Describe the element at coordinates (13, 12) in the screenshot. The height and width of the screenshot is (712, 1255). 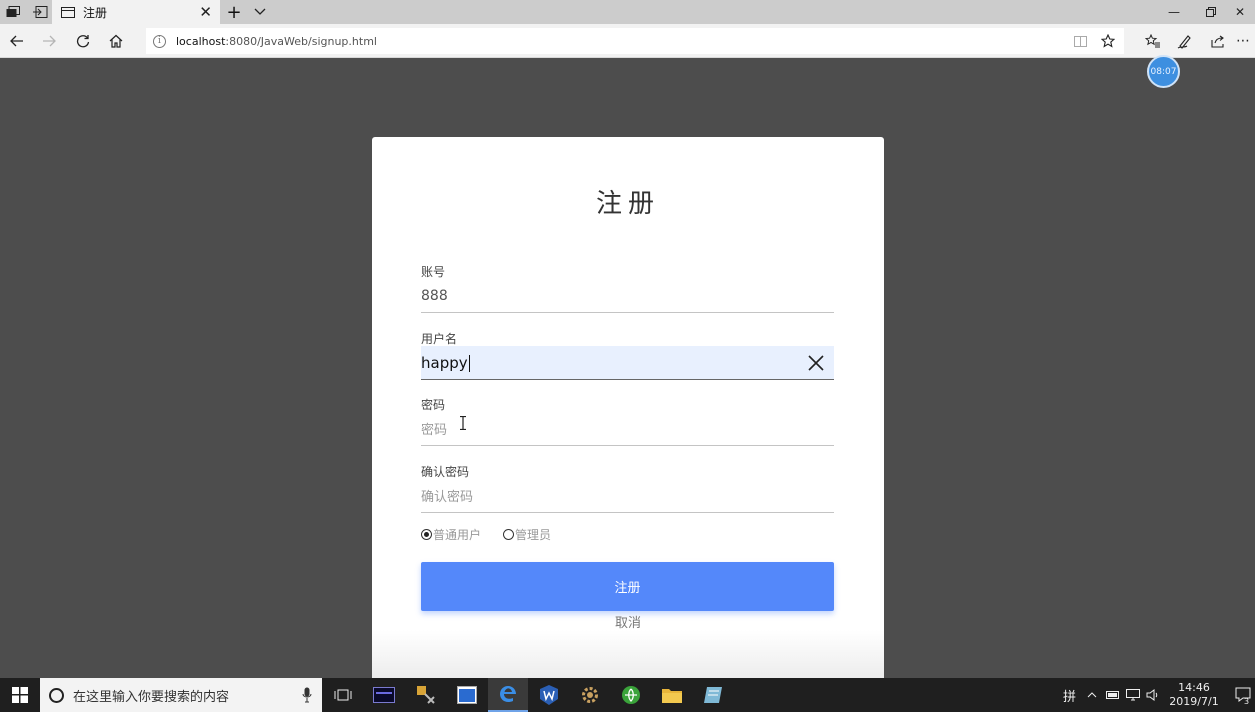
I see `tab-manager-icon` at that location.